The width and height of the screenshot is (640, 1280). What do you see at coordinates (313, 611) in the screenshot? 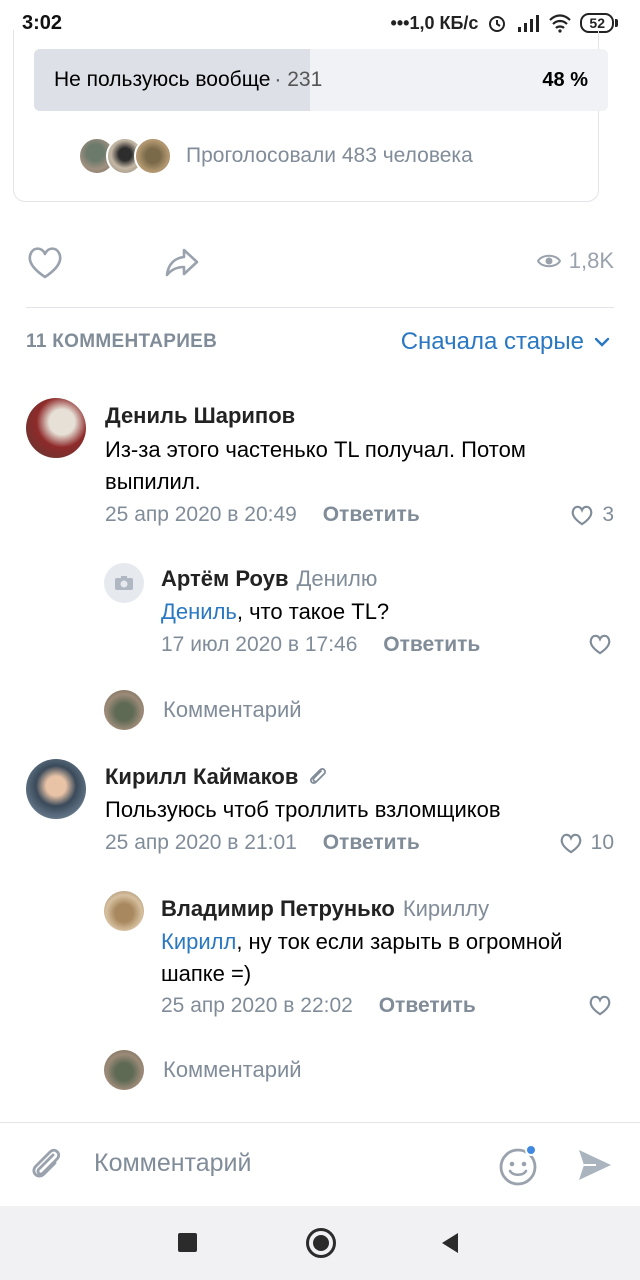
I see `comment-body: , что такое TL?` at bounding box center [313, 611].